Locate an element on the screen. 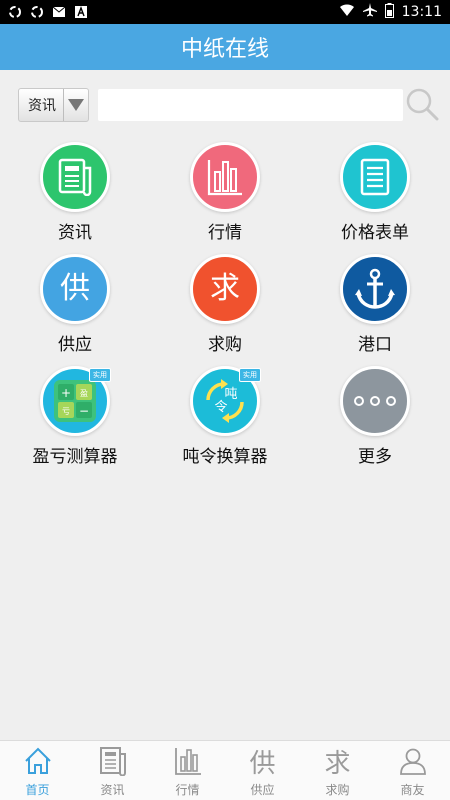  grid-item-label: 资讯 is located at coordinates (75, 233).